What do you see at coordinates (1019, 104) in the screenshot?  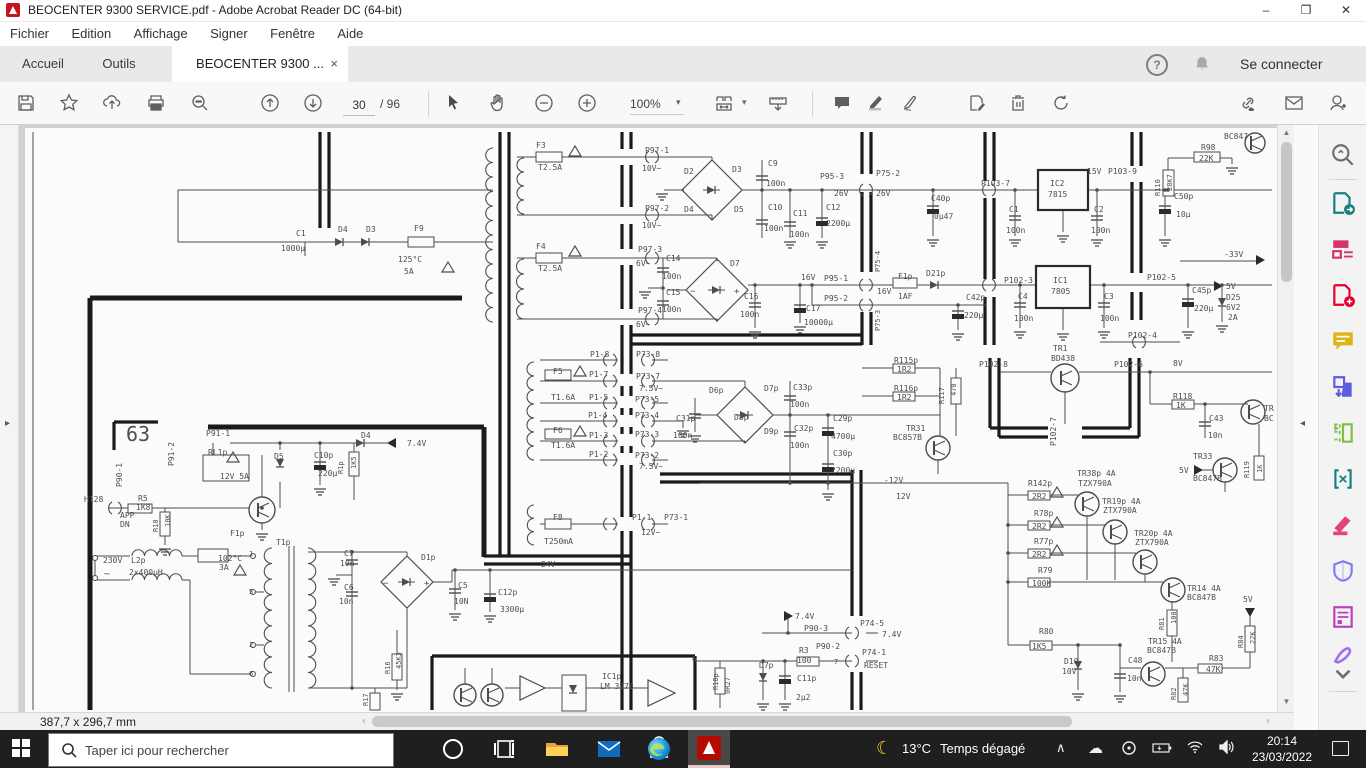 I see `delete-icon` at bounding box center [1019, 104].